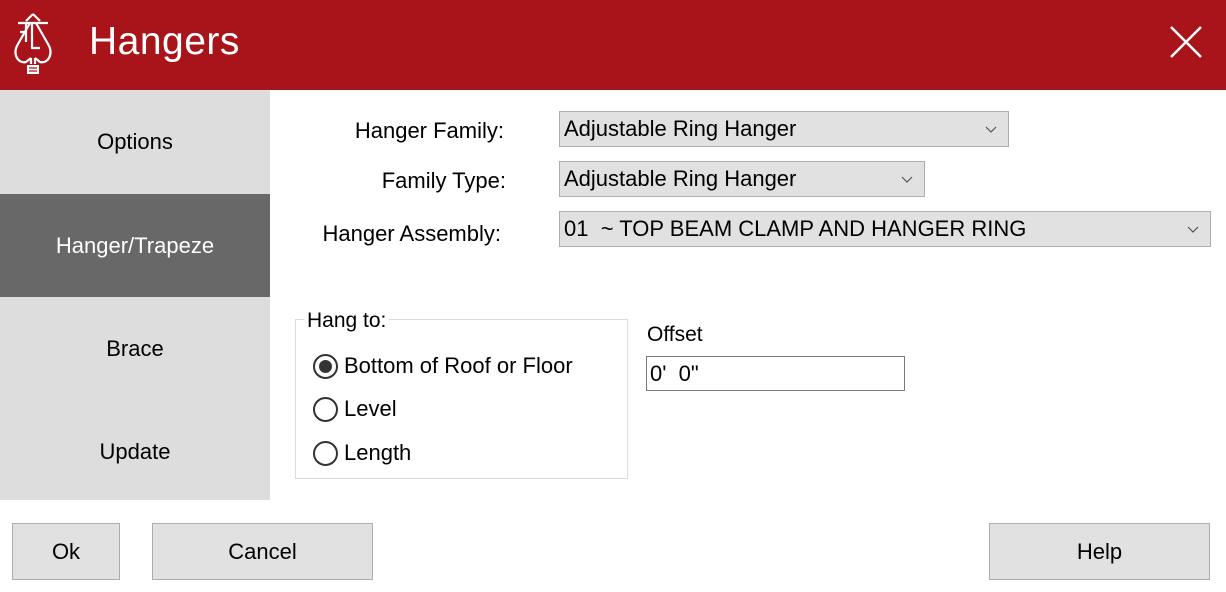 This screenshot has width=1226, height=592. Describe the element at coordinates (443, 180) in the screenshot. I see `family-type-label: Family Type:` at that location.